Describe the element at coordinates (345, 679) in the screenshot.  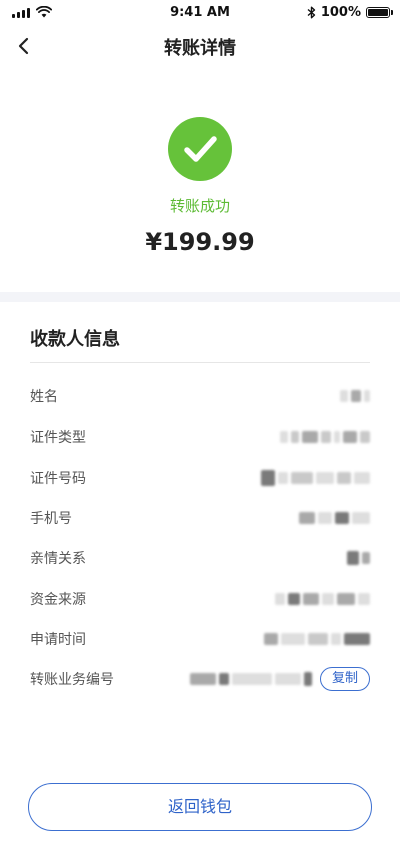
I see `copy-button: 复制` at that location.